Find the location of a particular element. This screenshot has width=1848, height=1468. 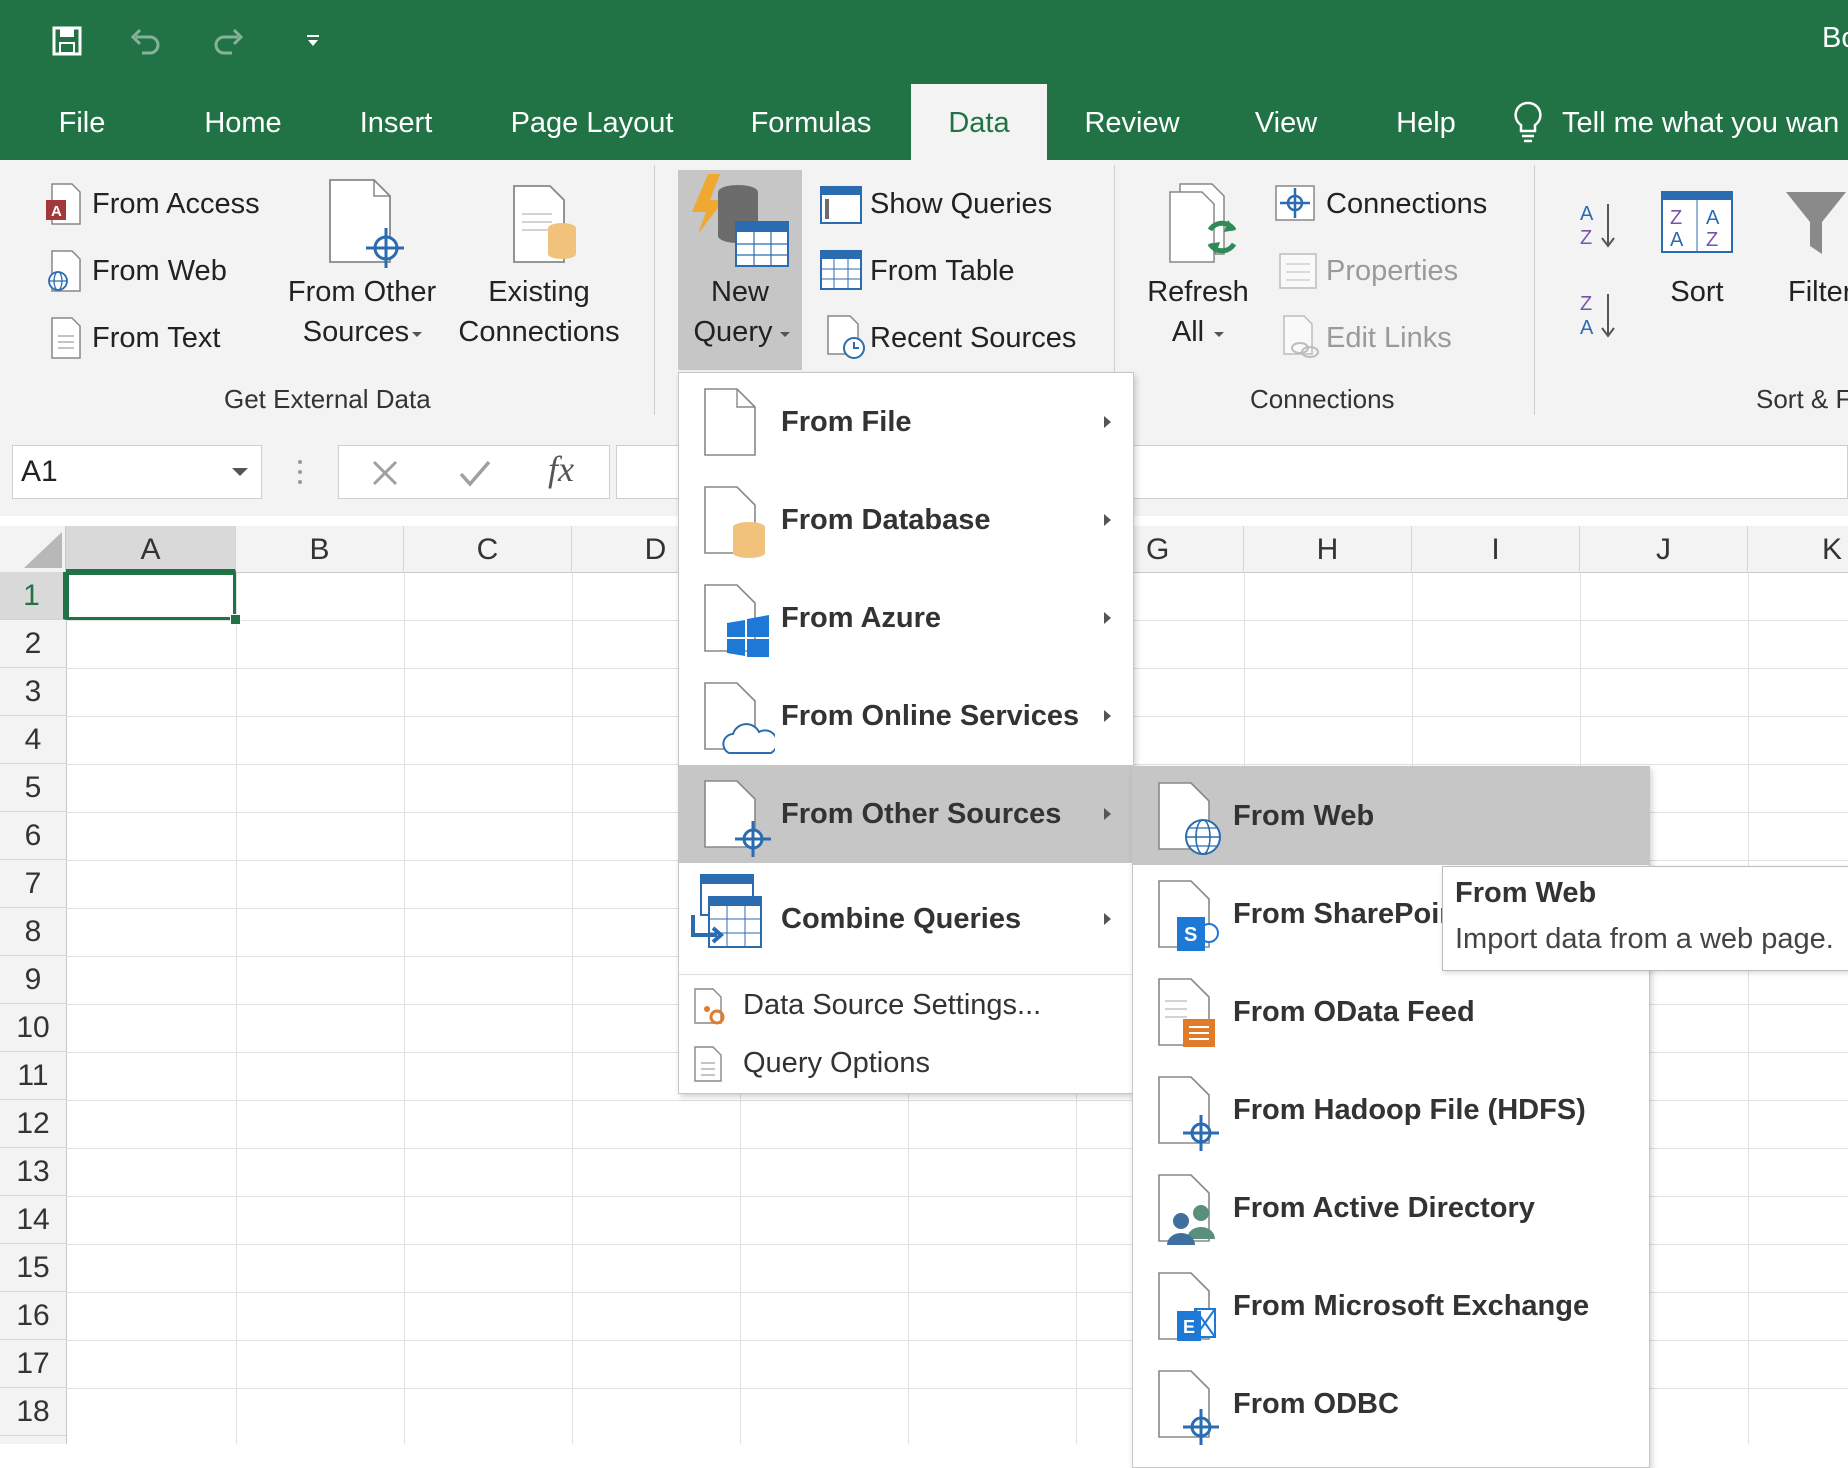

menu-item-from-microsoft-exchange: E From Microsoft Exchange is located at coordinates (1391, 1306).